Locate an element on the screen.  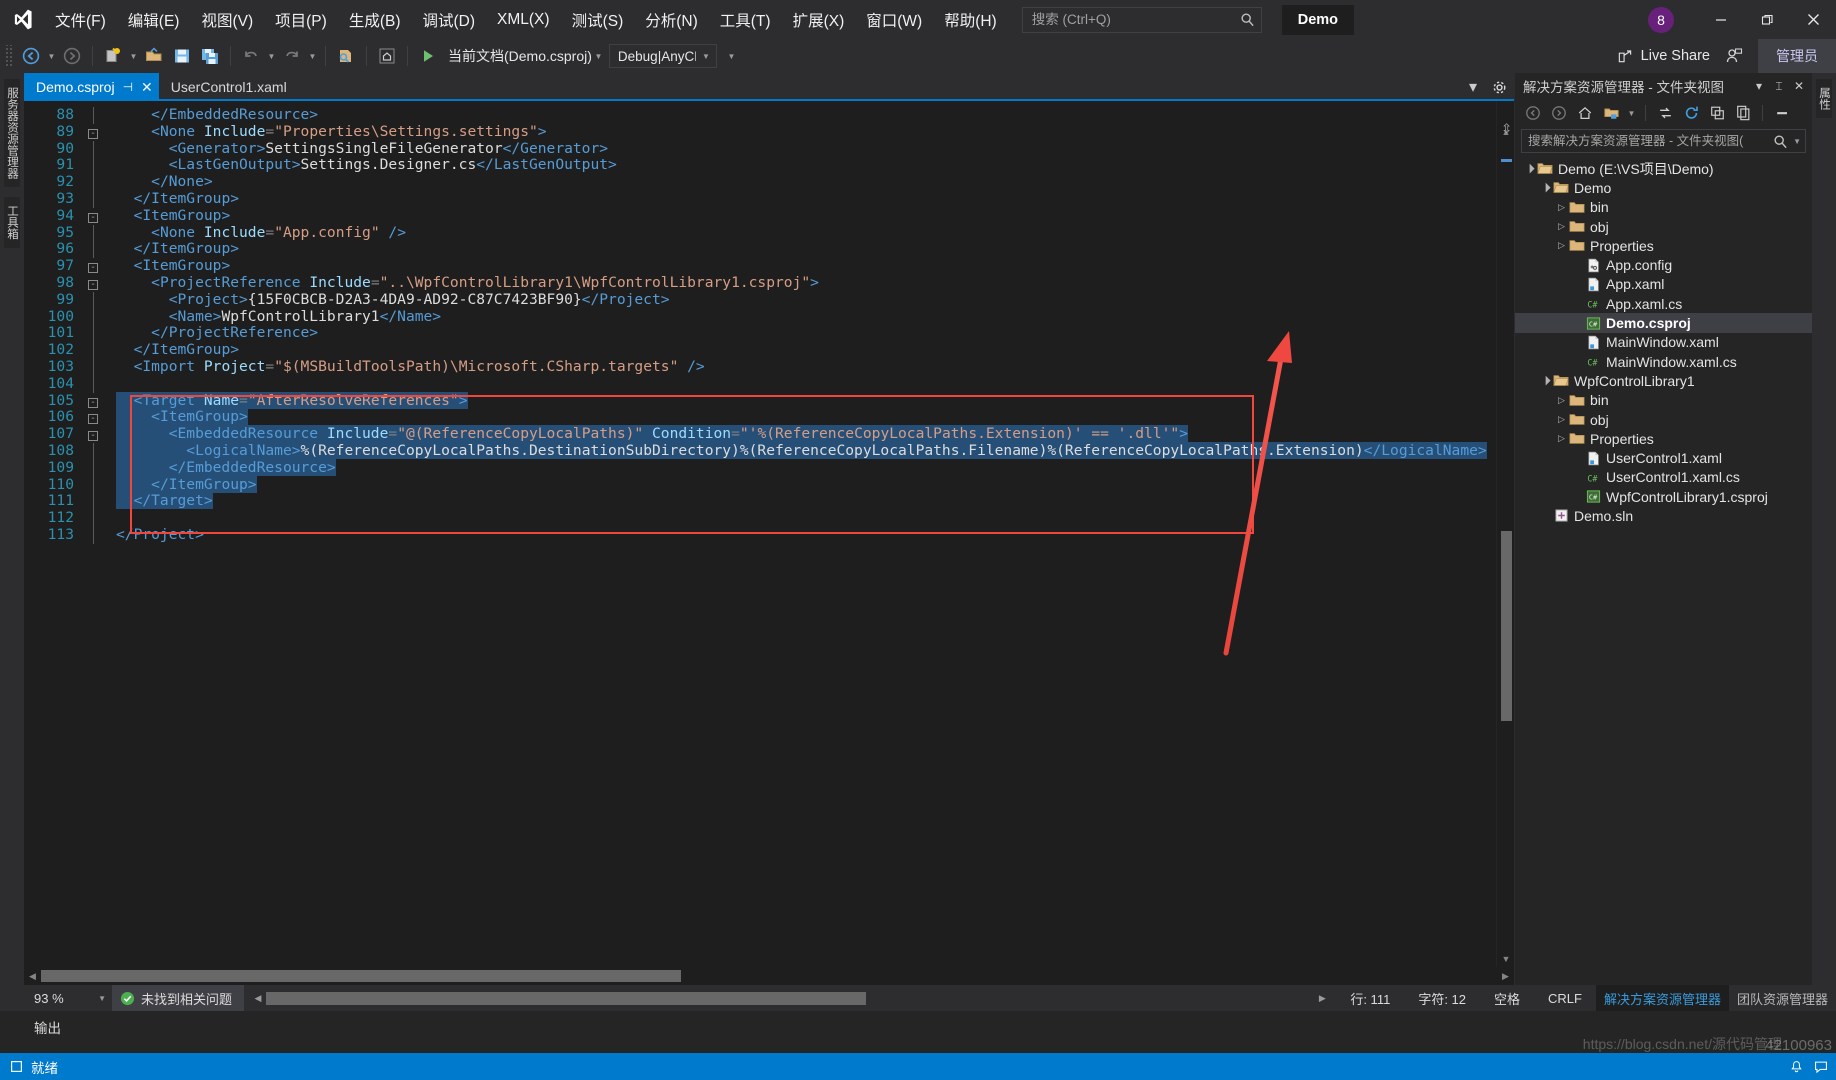
minimize-button is located at coordinates (1721, 19).